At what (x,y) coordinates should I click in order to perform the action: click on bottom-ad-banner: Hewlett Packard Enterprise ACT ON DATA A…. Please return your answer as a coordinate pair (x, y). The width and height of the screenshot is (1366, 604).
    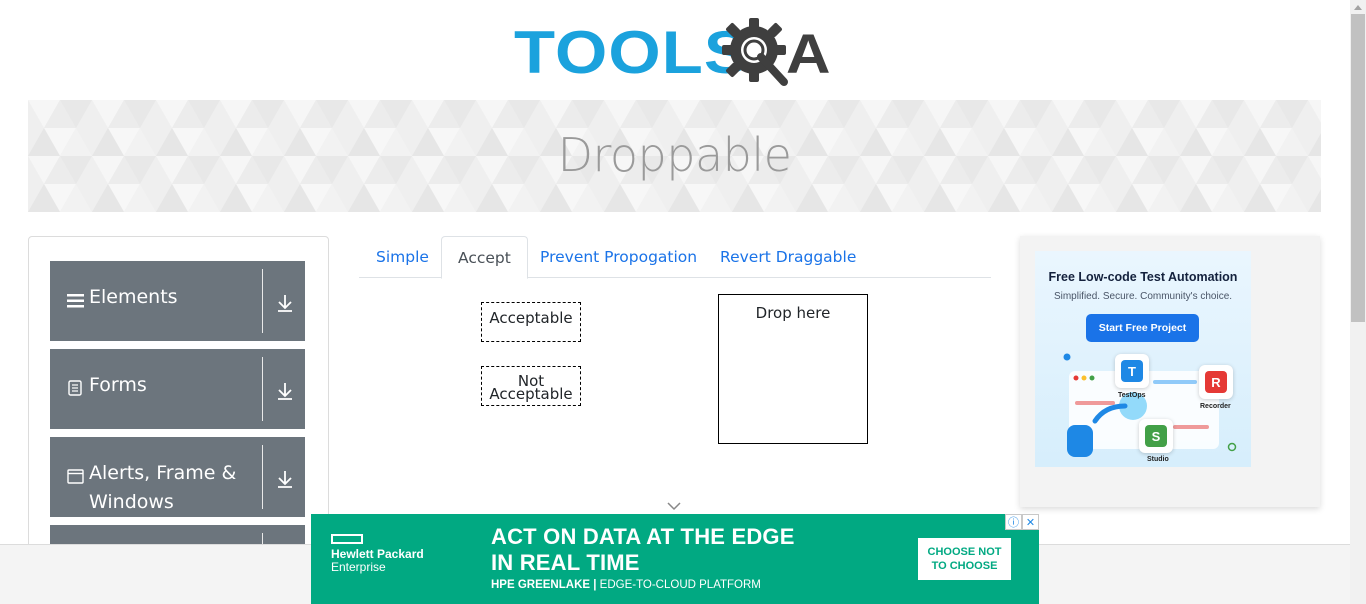
    Looking at the image, I should click on (675, 559).